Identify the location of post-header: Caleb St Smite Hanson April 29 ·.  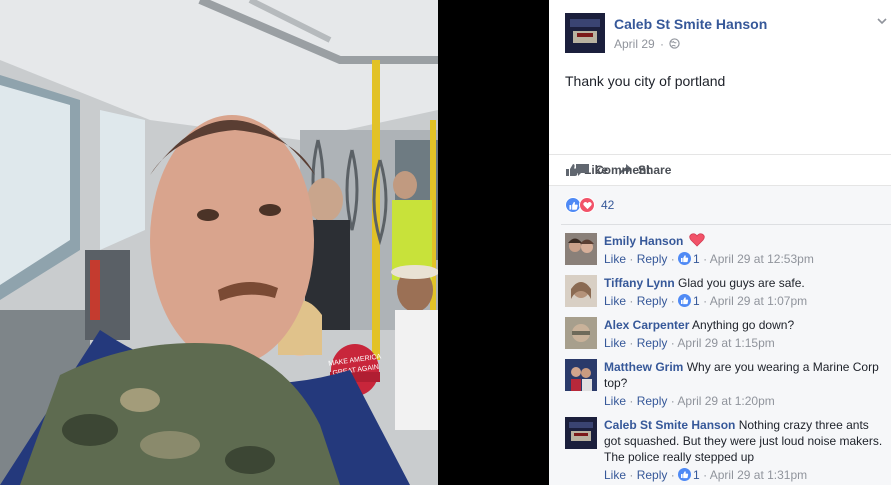
(720, 30).